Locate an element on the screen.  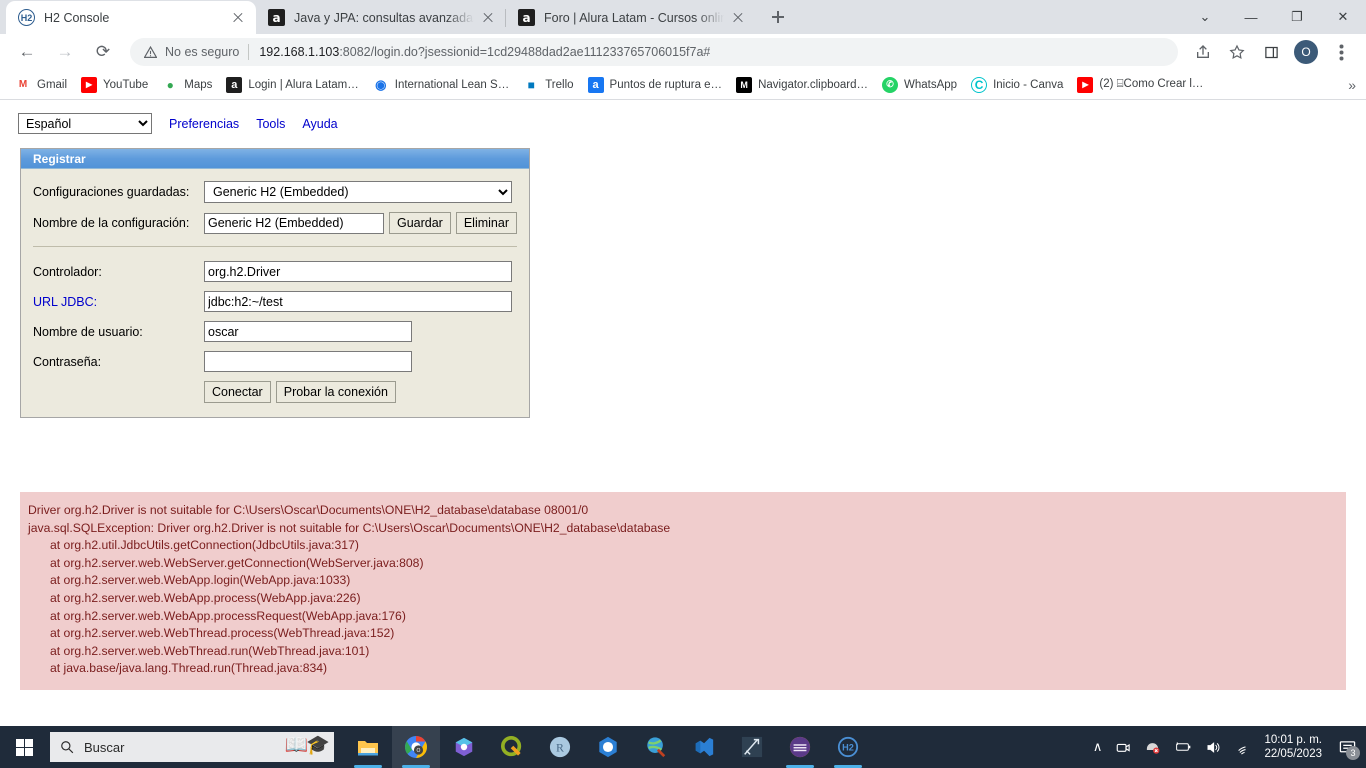
alura-icon: a is located at coordinates (595, 84).